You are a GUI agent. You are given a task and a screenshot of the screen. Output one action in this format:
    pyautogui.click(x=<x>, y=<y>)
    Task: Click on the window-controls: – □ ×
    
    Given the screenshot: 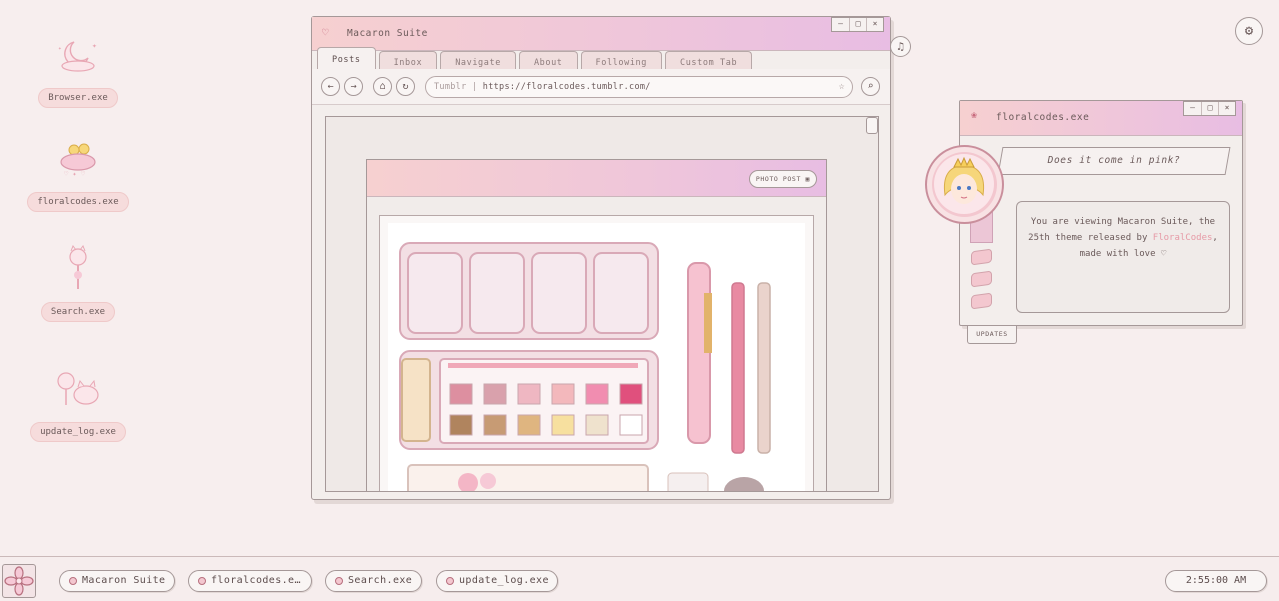 What is the action you would take?
    pyautogui.click(x=857, y=24)
    